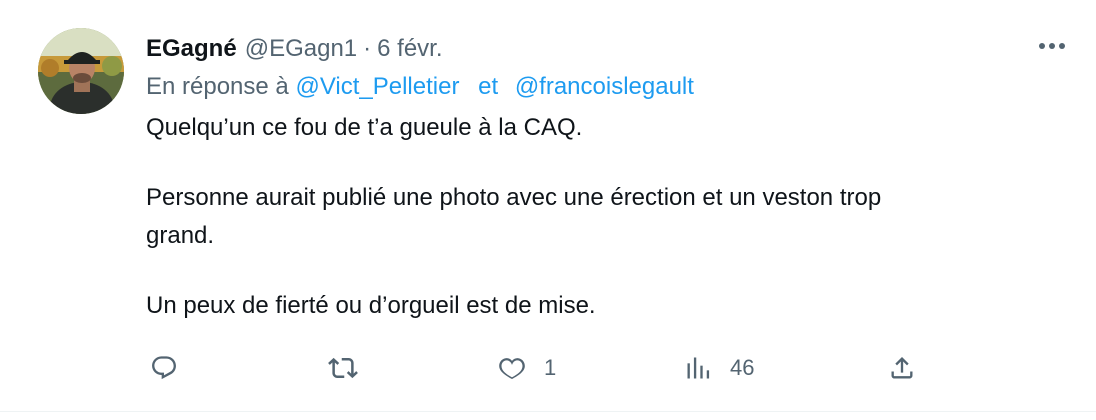  I want to click on avatar, so click(81, 71).